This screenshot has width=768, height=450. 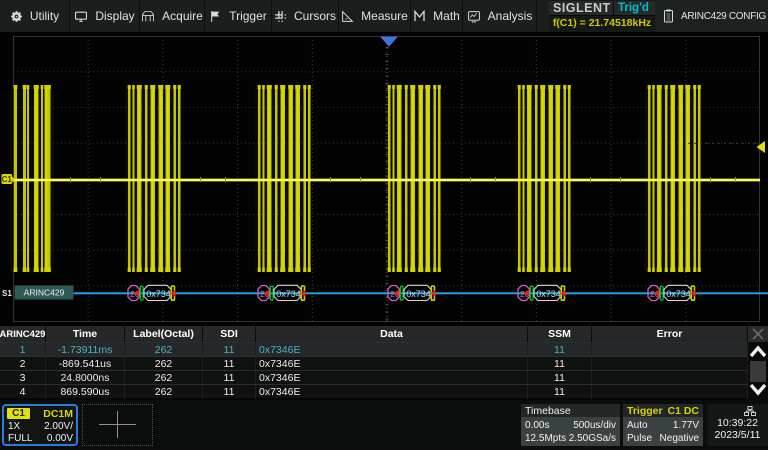 I want to click on svg-text: ARINC429, so click(x=44, y=293).